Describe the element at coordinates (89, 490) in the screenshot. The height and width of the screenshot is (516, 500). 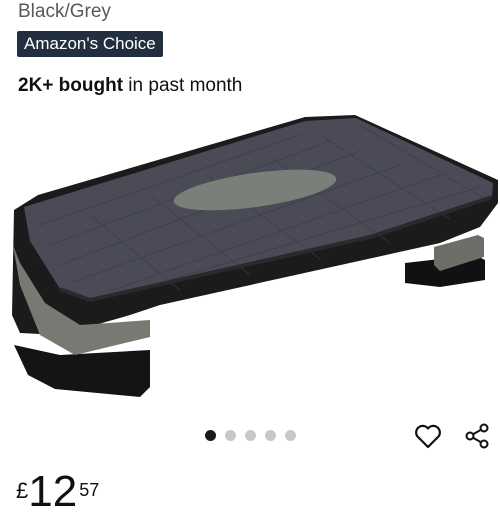
I see `price-fraction: 57` at that location.